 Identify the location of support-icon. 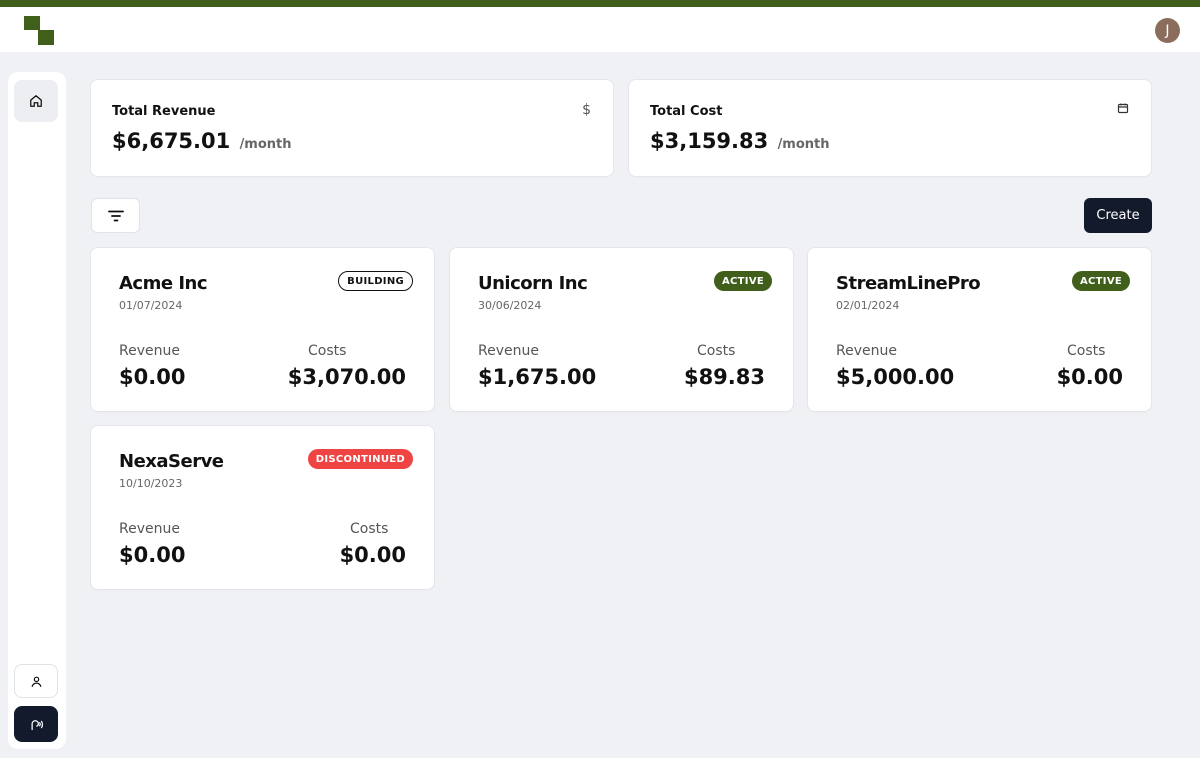
(37, 724).